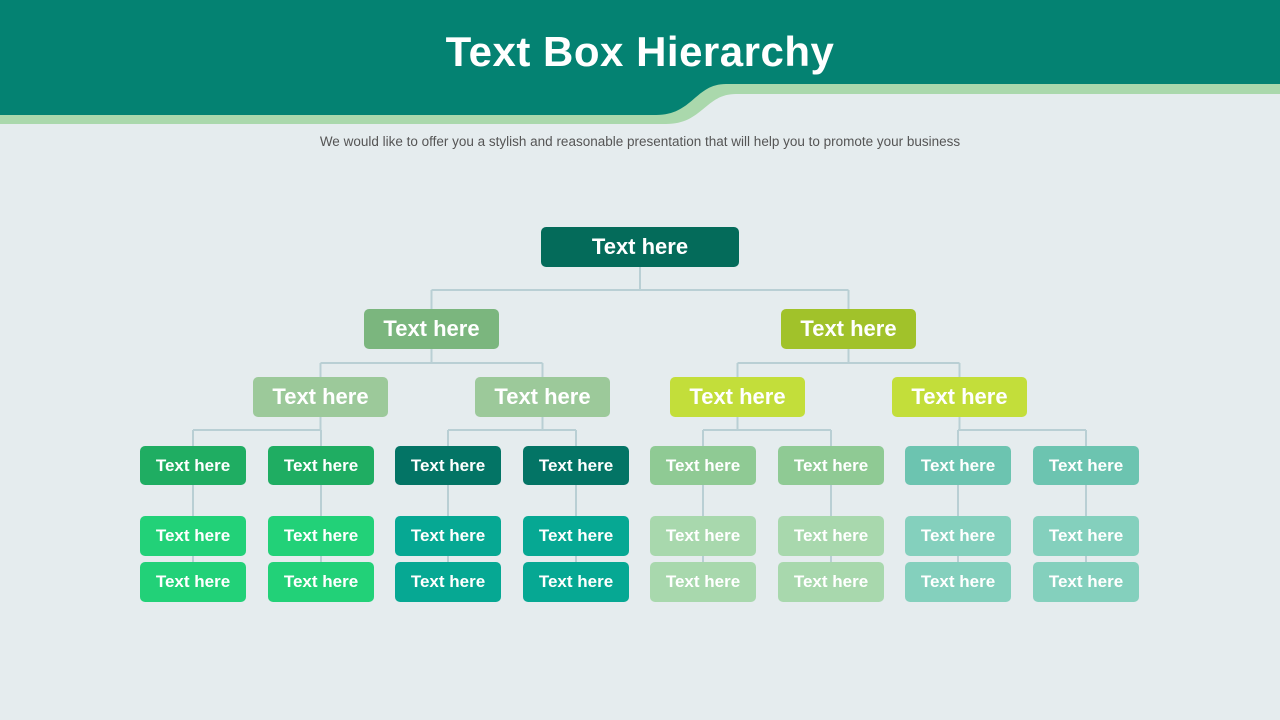 Image resolution: width=1280 pixels, height=720 pixels. Describe the element at coordinates (640, 51) in the screenshot. I see `page-title: Text Box Hierarchy` at that location.